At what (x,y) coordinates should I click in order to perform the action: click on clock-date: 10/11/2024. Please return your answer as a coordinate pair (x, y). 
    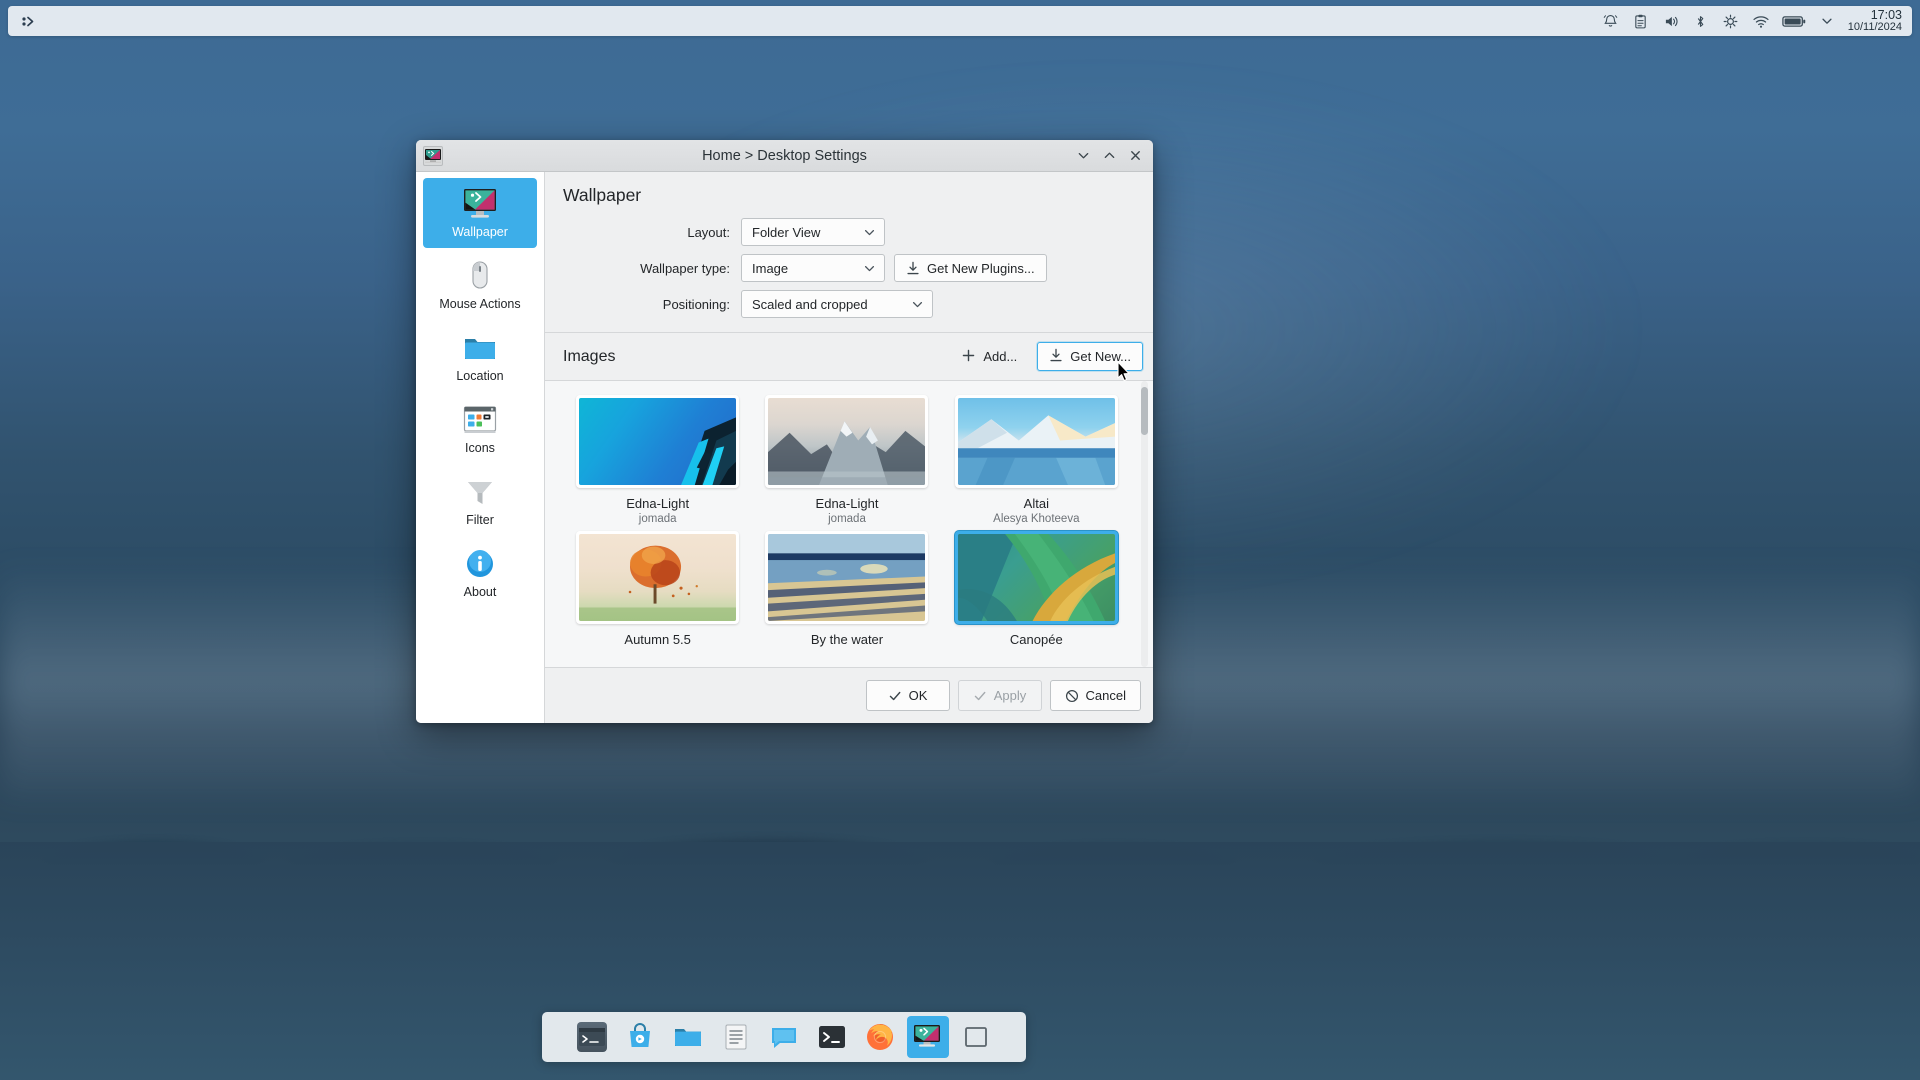
    Looking at the image, I should click on (1874, 26).